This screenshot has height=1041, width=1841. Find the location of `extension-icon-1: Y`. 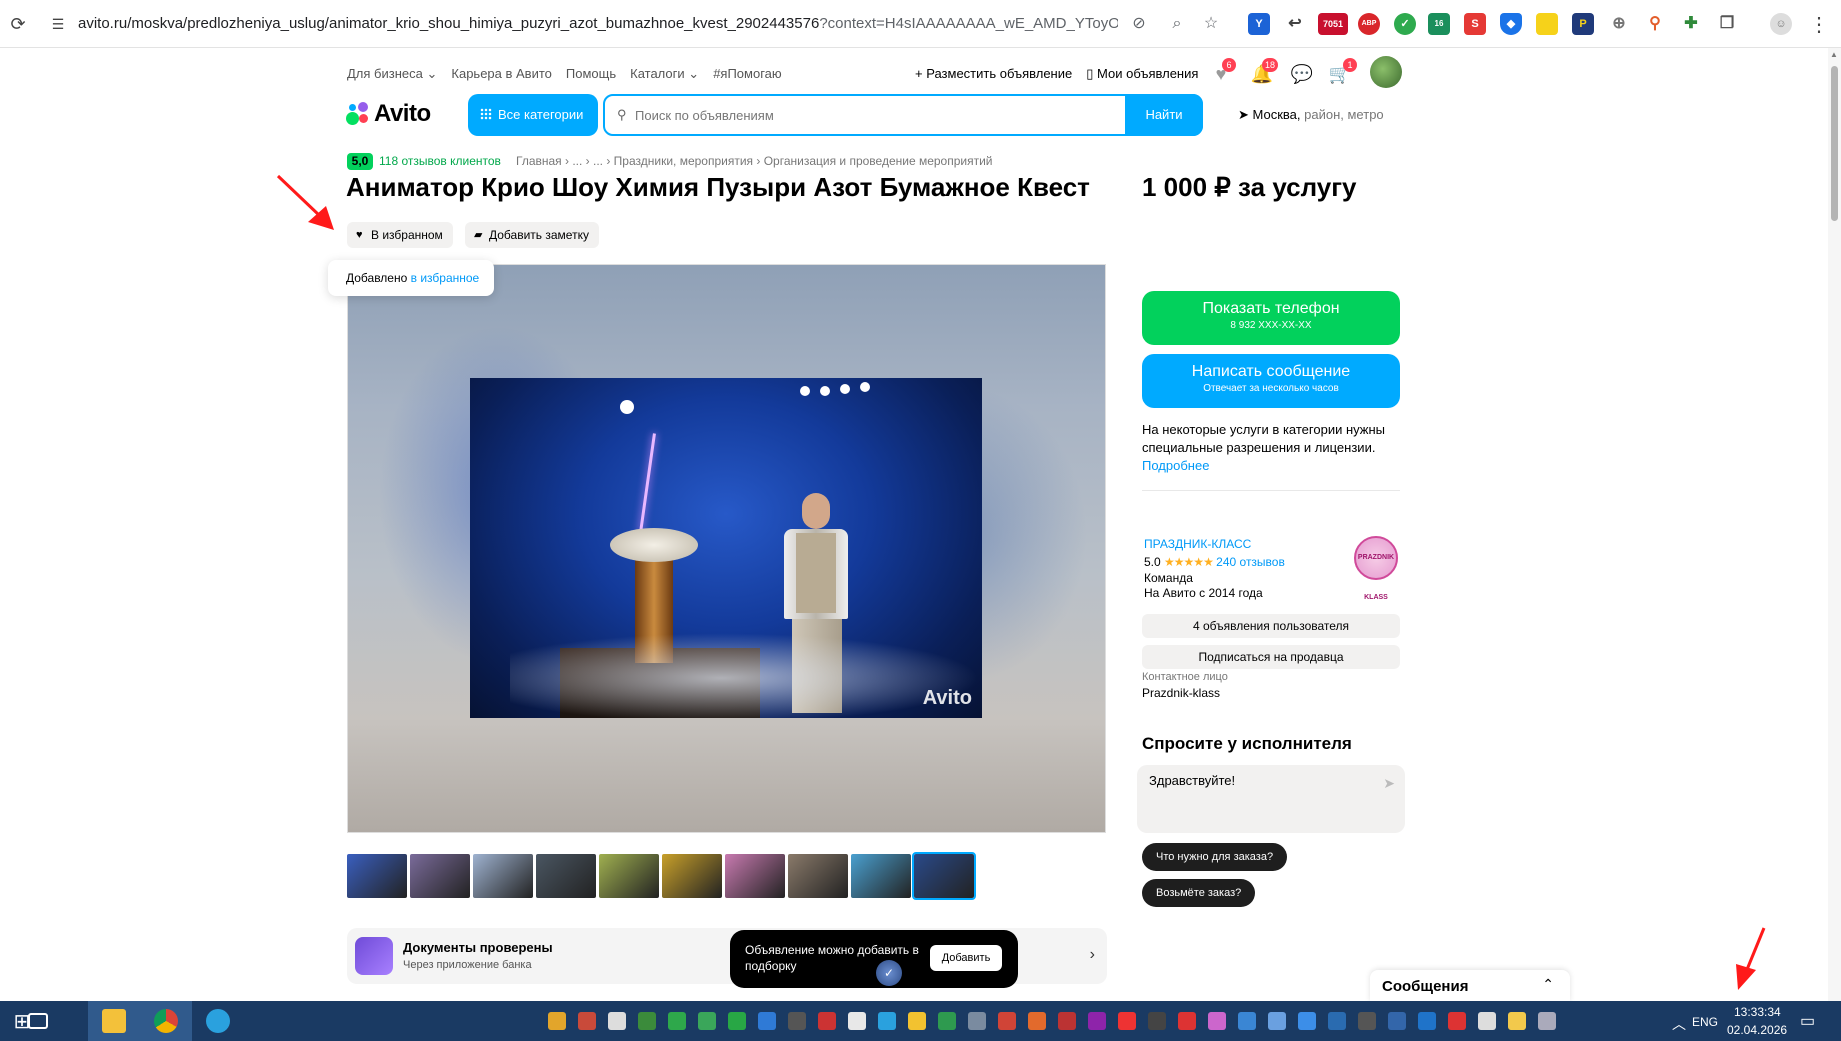

extension-icon-1: Y is located at coordinates (1259, 24).